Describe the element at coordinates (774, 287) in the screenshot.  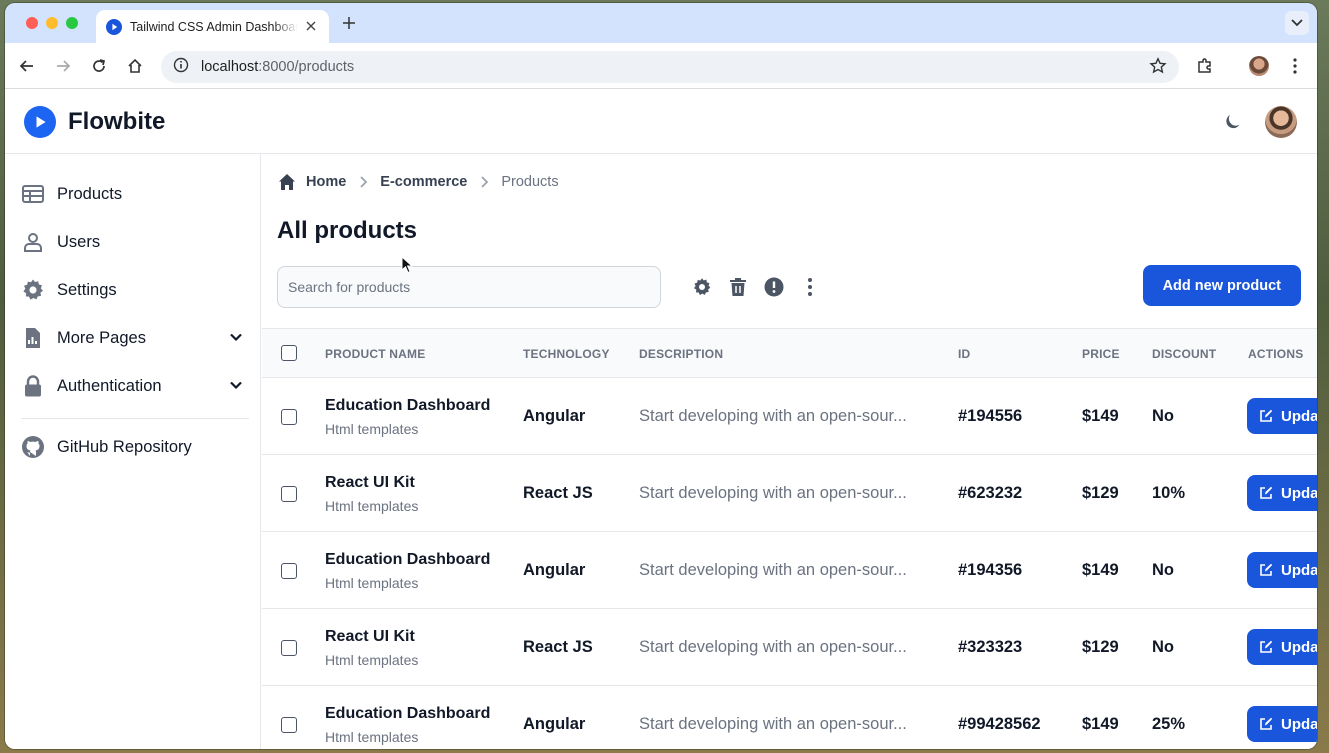
I see `alert-circle-icon` at that location.